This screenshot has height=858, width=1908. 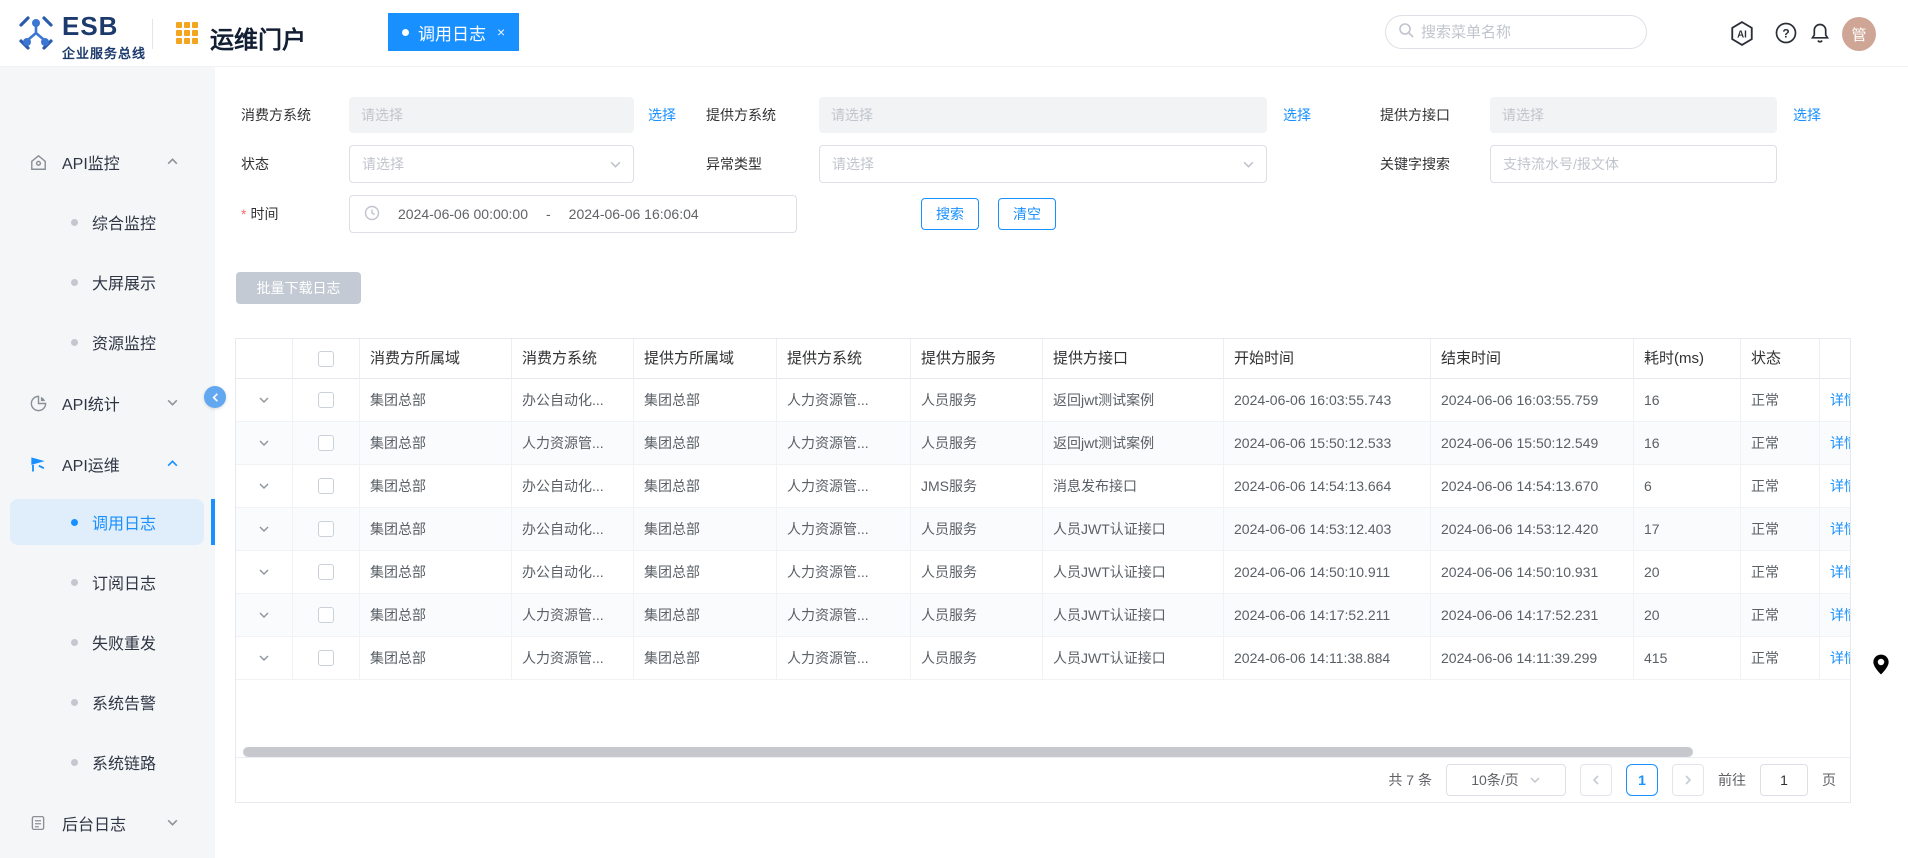 I want to click on cell-status: 正常, so click(x=1780, y=615).